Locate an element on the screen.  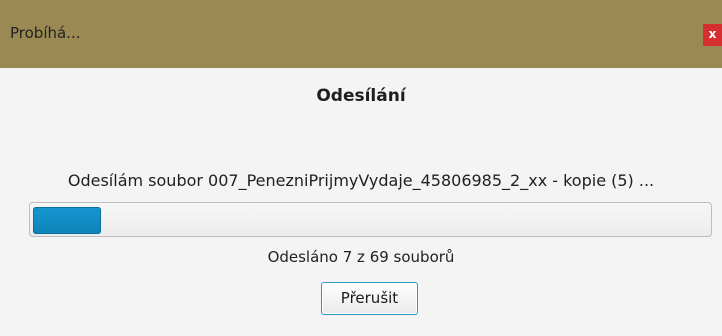
upload-progress-bar is located at coordinates (370, 219).